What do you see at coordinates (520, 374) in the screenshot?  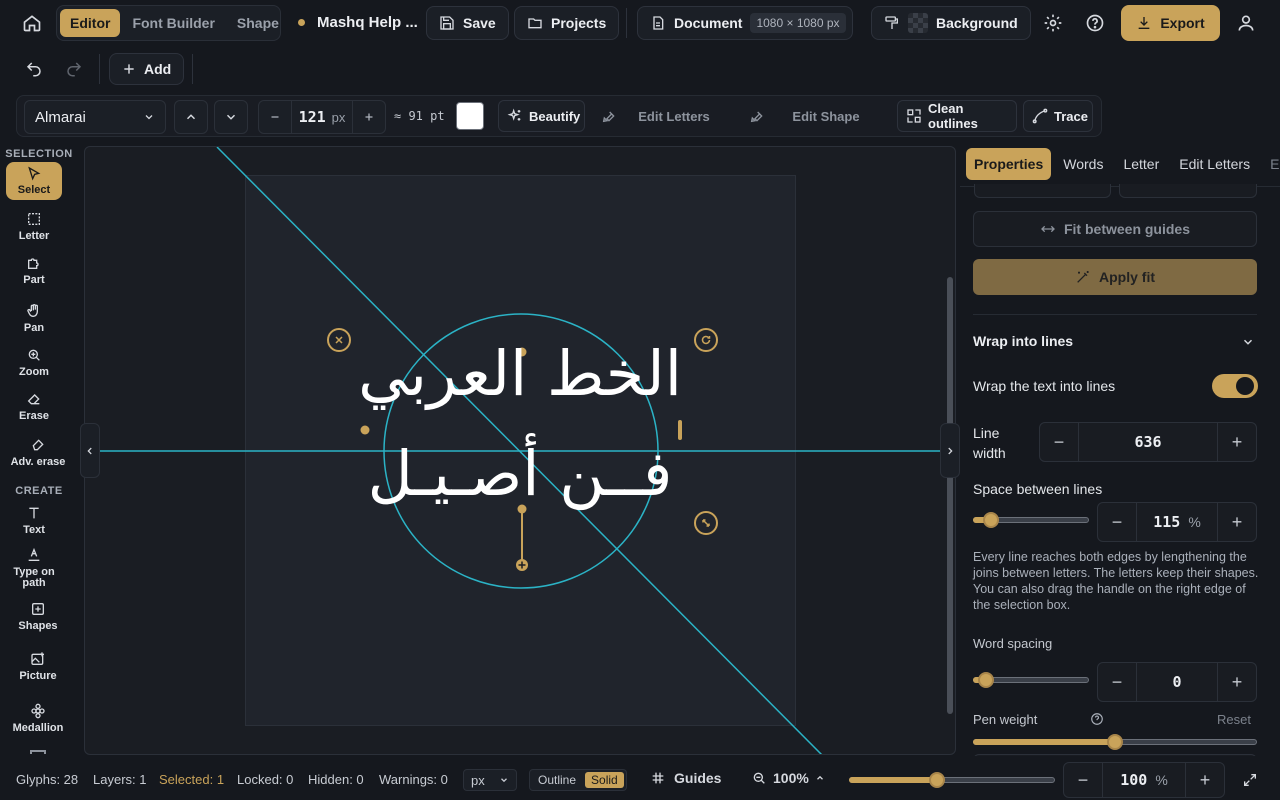 I see `calligraphy-line-1: الخط العربي` at bounding box center [520, 374].